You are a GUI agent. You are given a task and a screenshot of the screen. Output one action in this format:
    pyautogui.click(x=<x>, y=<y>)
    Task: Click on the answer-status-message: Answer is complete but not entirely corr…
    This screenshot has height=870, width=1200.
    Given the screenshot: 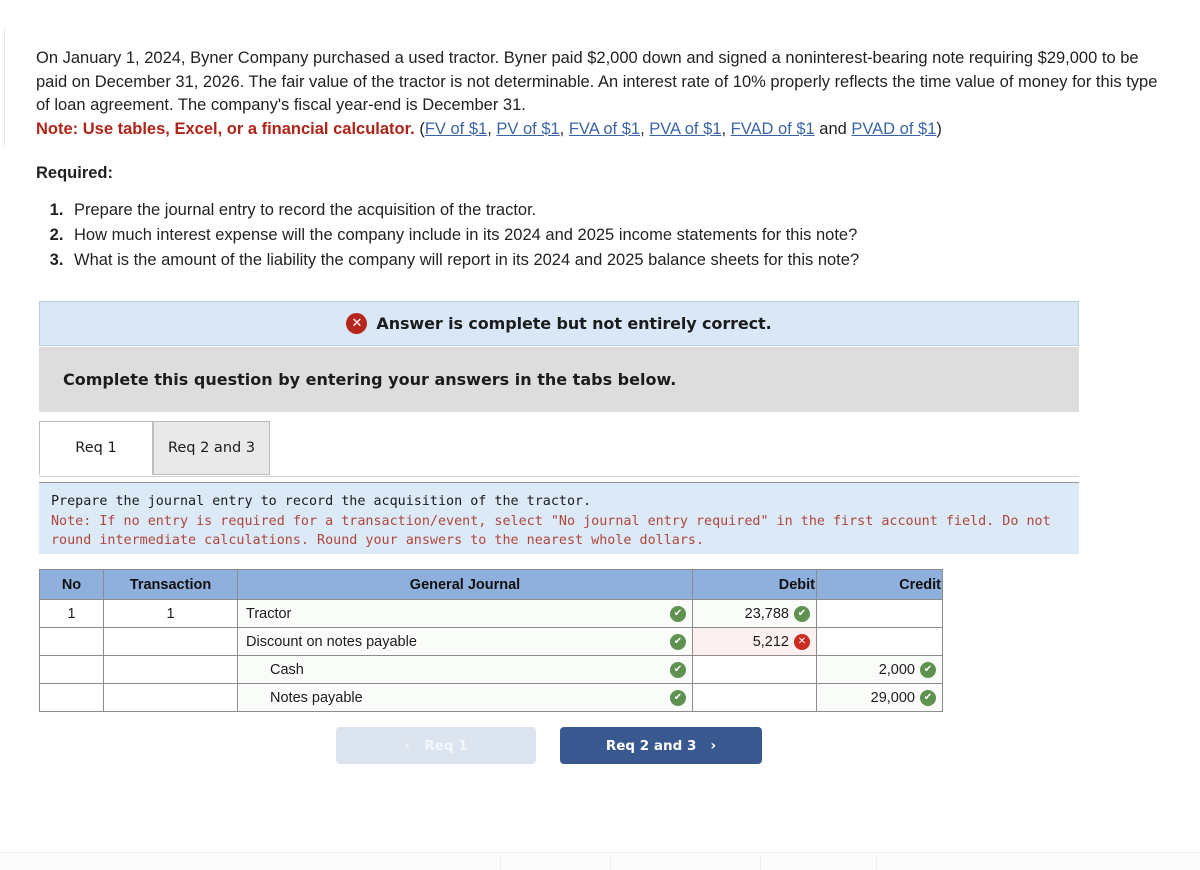 What is the action you would take?
    pyautogui.click(x=574, y=323)
    